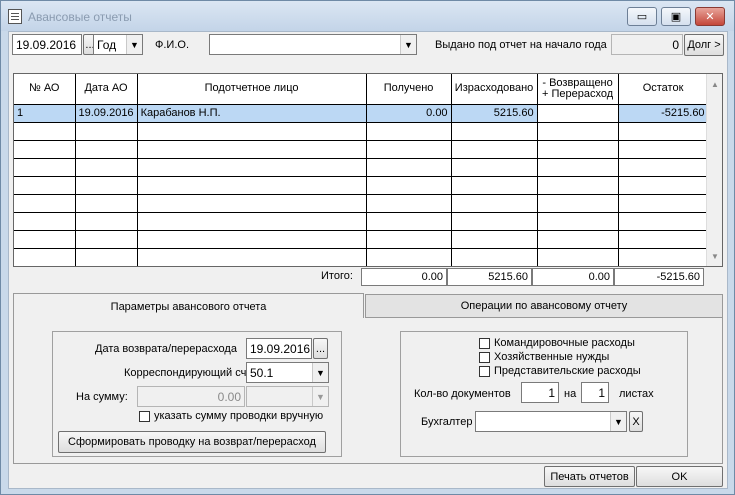  I want to click on close-button: ✕, so click(710, 16).